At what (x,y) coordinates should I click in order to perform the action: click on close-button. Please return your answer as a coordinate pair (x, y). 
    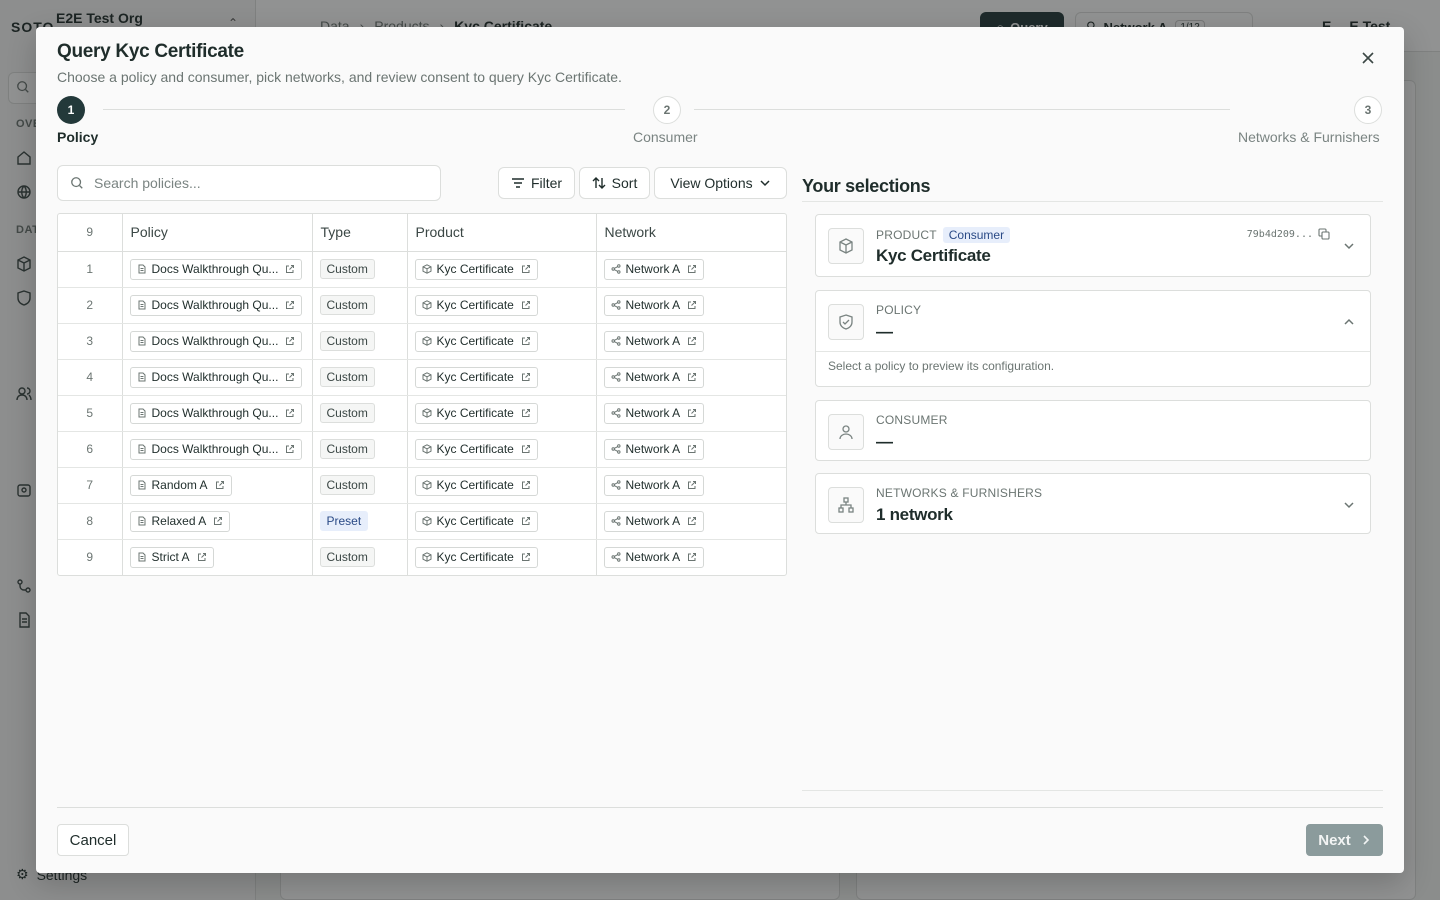
    Looking at the image, I should click on (1368, 58).